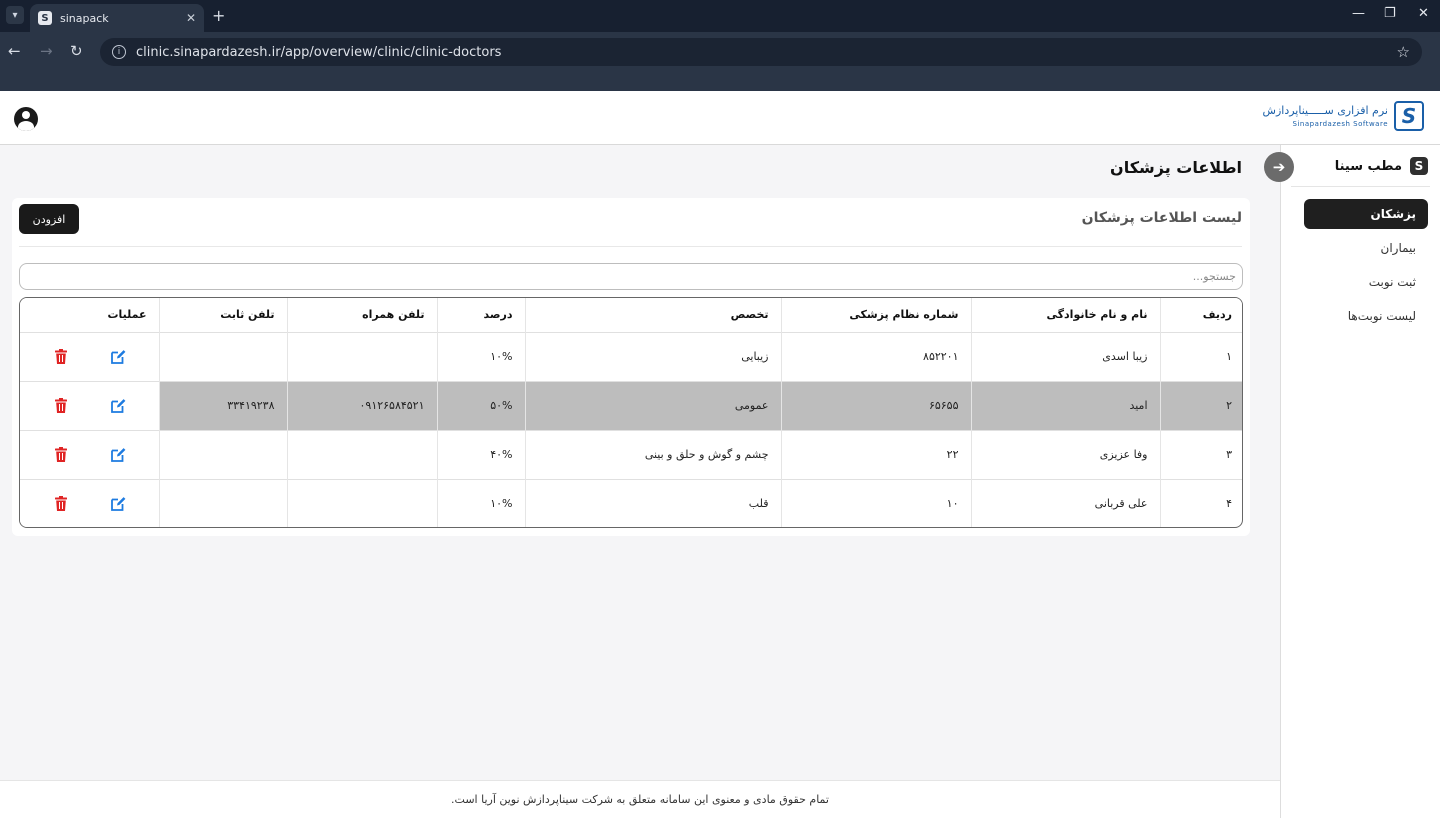 This screenshot has height=818, width=1440. Describe the element at coordinates (1325, 110) in the screenshot. I see `logo-text-fa: نرم افزاری ســـــیناپردازش` at that location.